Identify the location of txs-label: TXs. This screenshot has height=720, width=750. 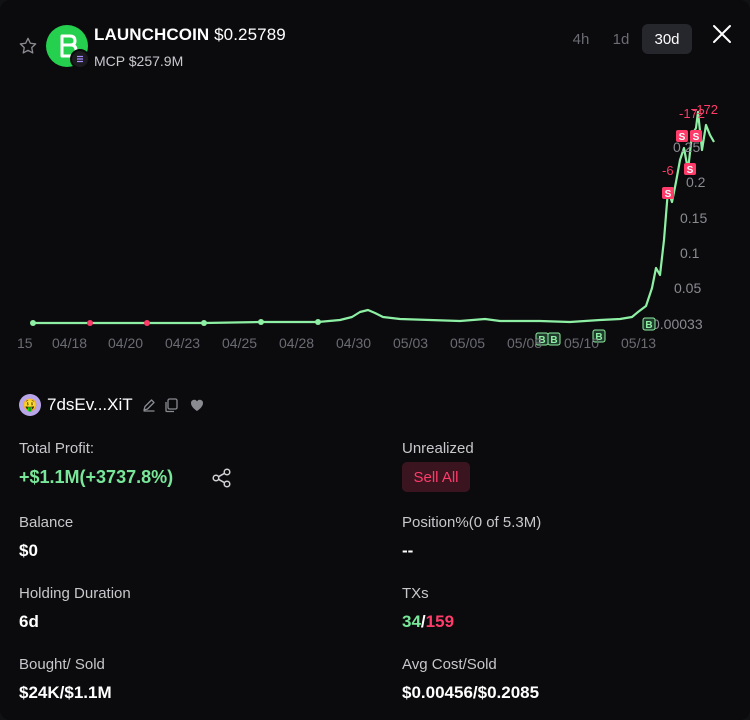
(415, 593).